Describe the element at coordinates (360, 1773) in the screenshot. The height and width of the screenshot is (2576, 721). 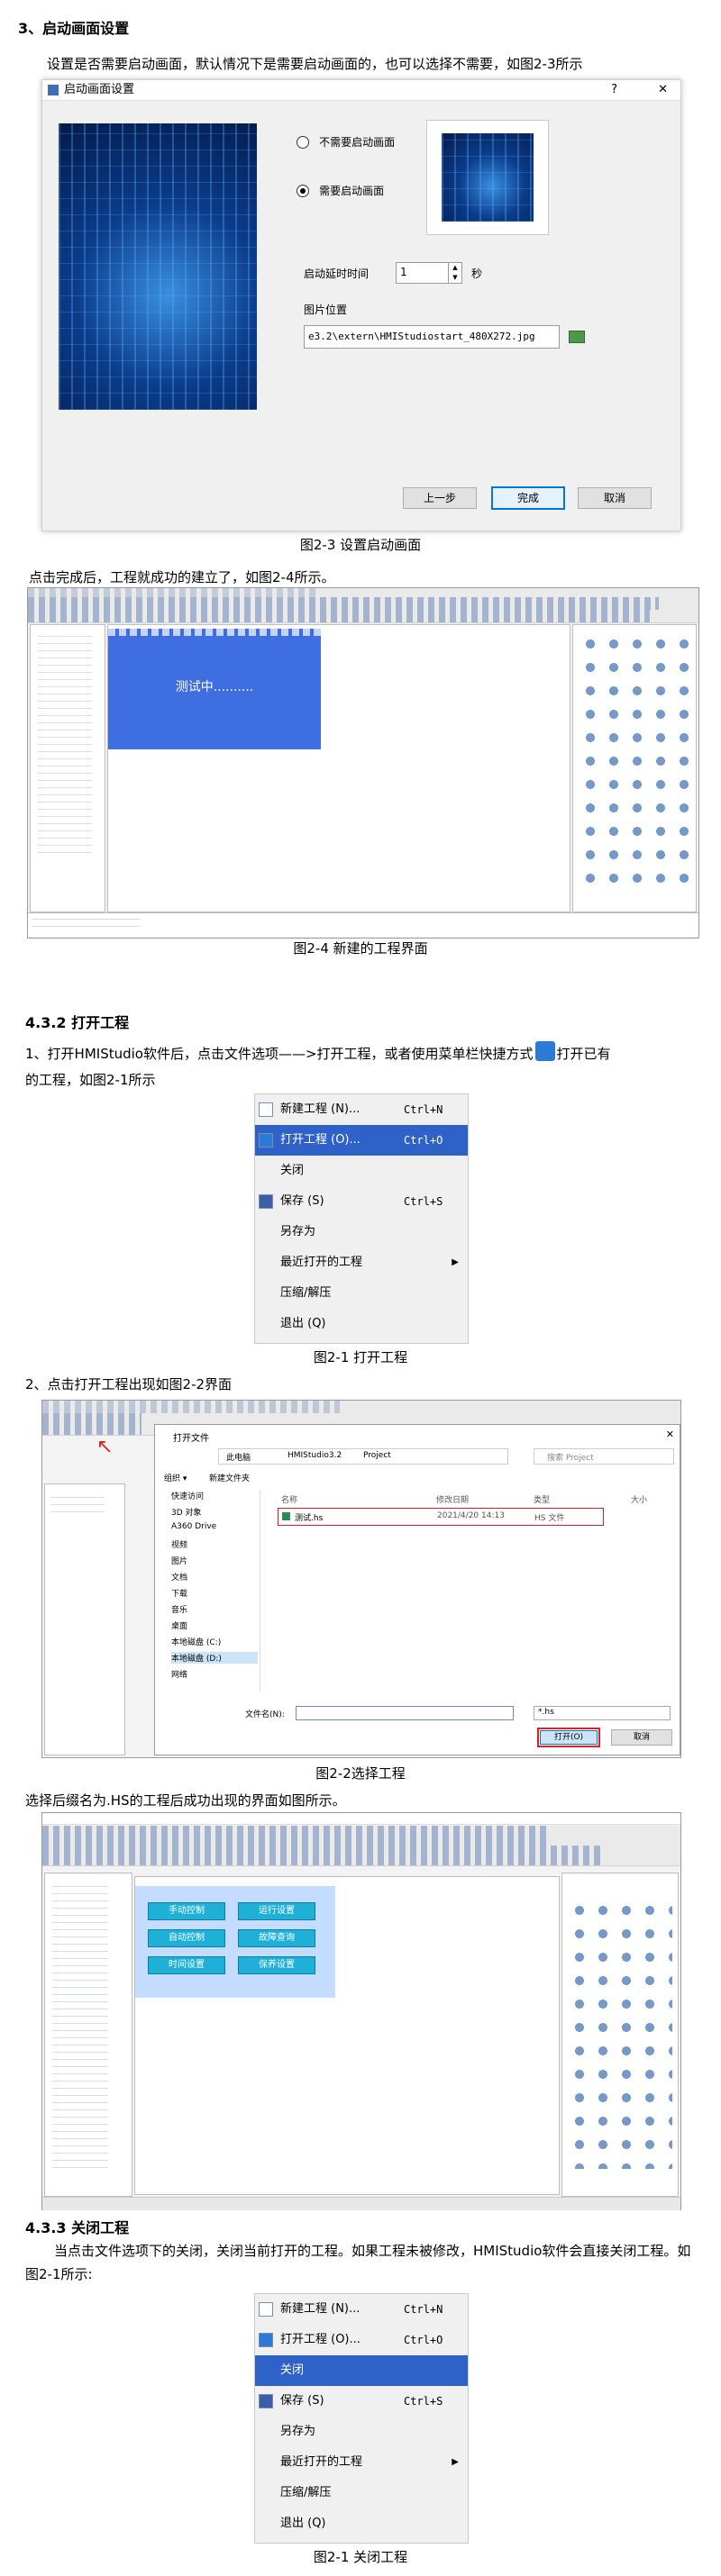
I see `caption-fig-2-2: 图2-2选择工程` at that location.